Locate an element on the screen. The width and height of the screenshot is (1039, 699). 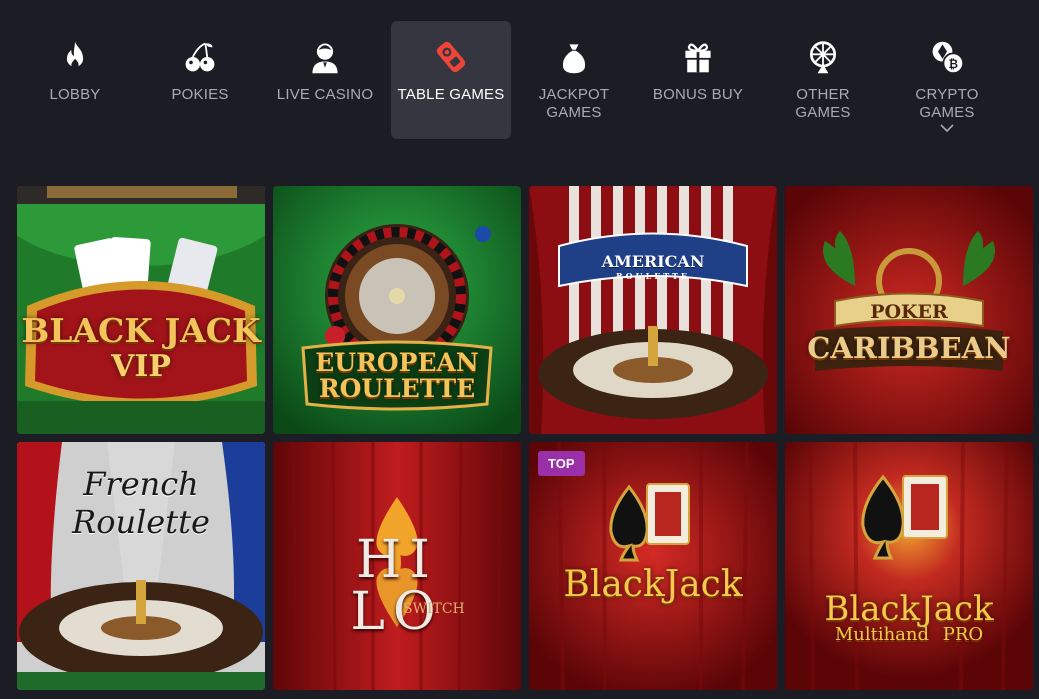
top-badge: TOP is located at coordinates (561, 463).